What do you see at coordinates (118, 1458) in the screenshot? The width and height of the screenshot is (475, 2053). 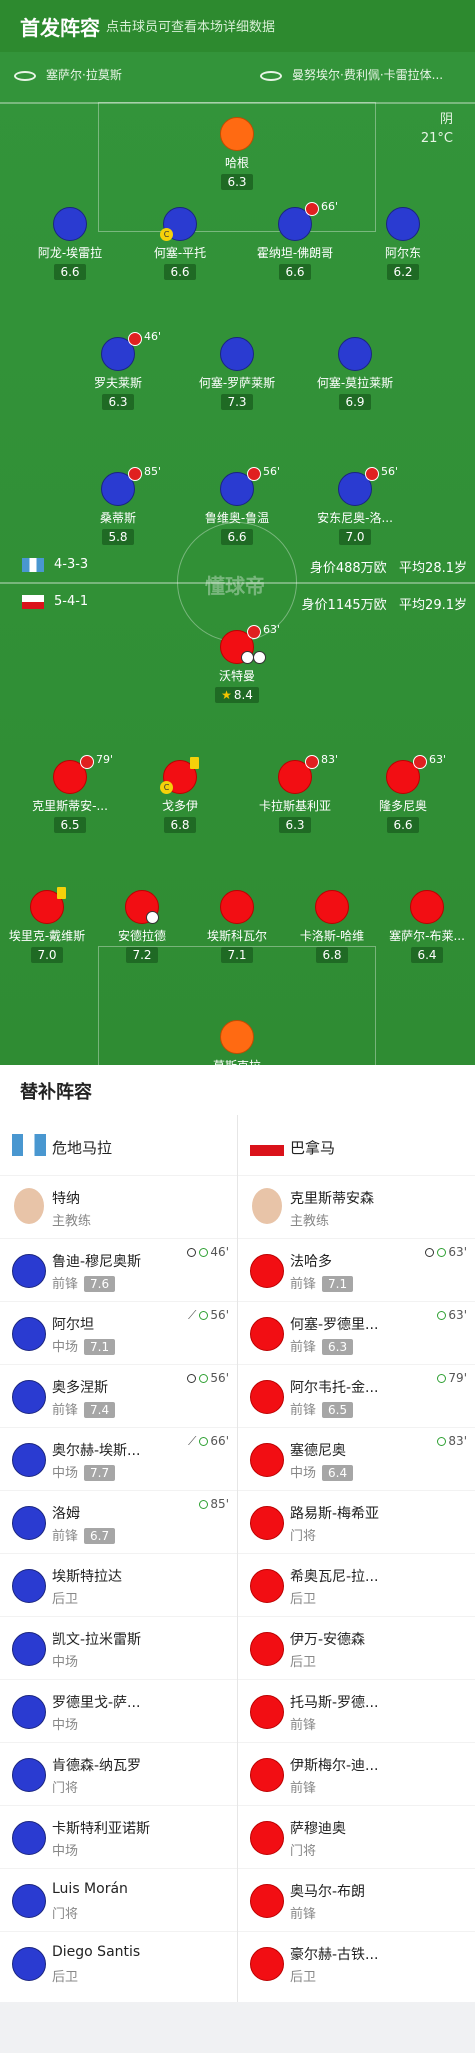 I see `sub-player-row: 奥尔赫-埃斯... 中场 7.7 ⟋ 66'` at bounding box center [118, 1458].